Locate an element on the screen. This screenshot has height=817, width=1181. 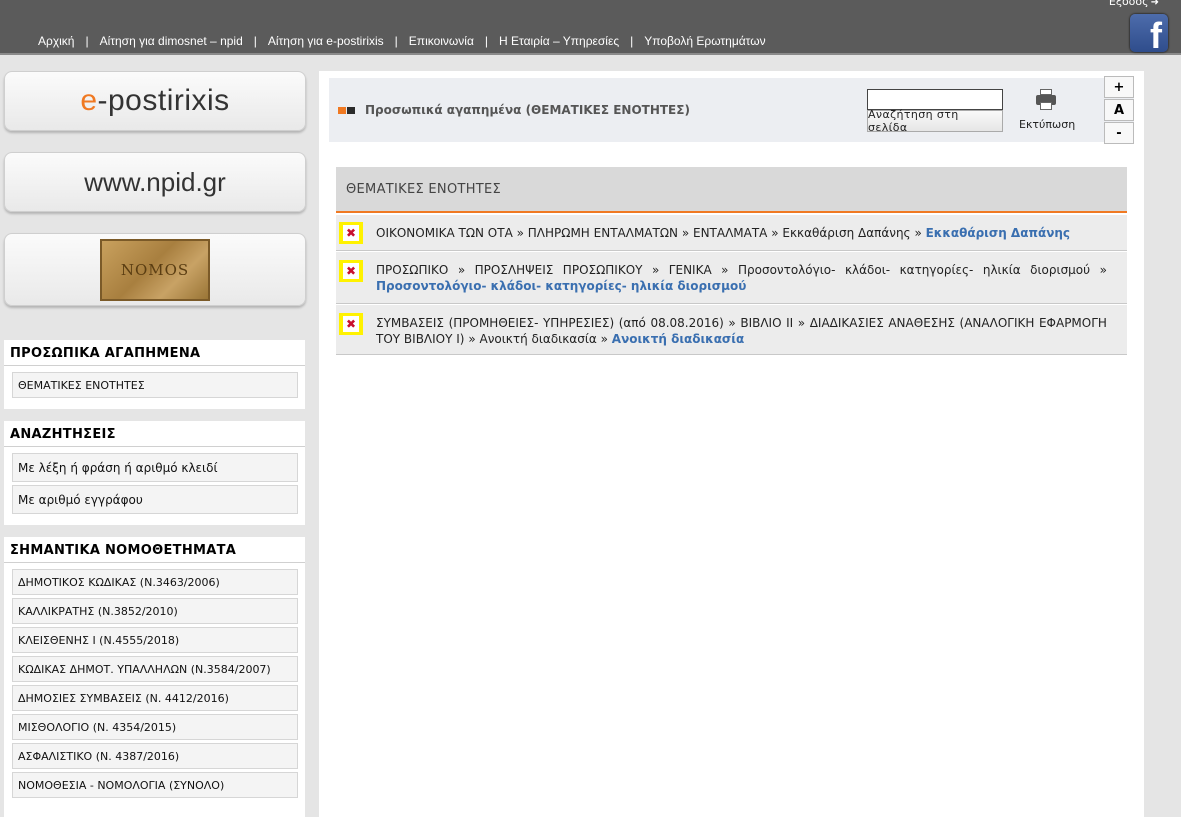
logout-icon: ➜ is located at coordinates (1154, 4).